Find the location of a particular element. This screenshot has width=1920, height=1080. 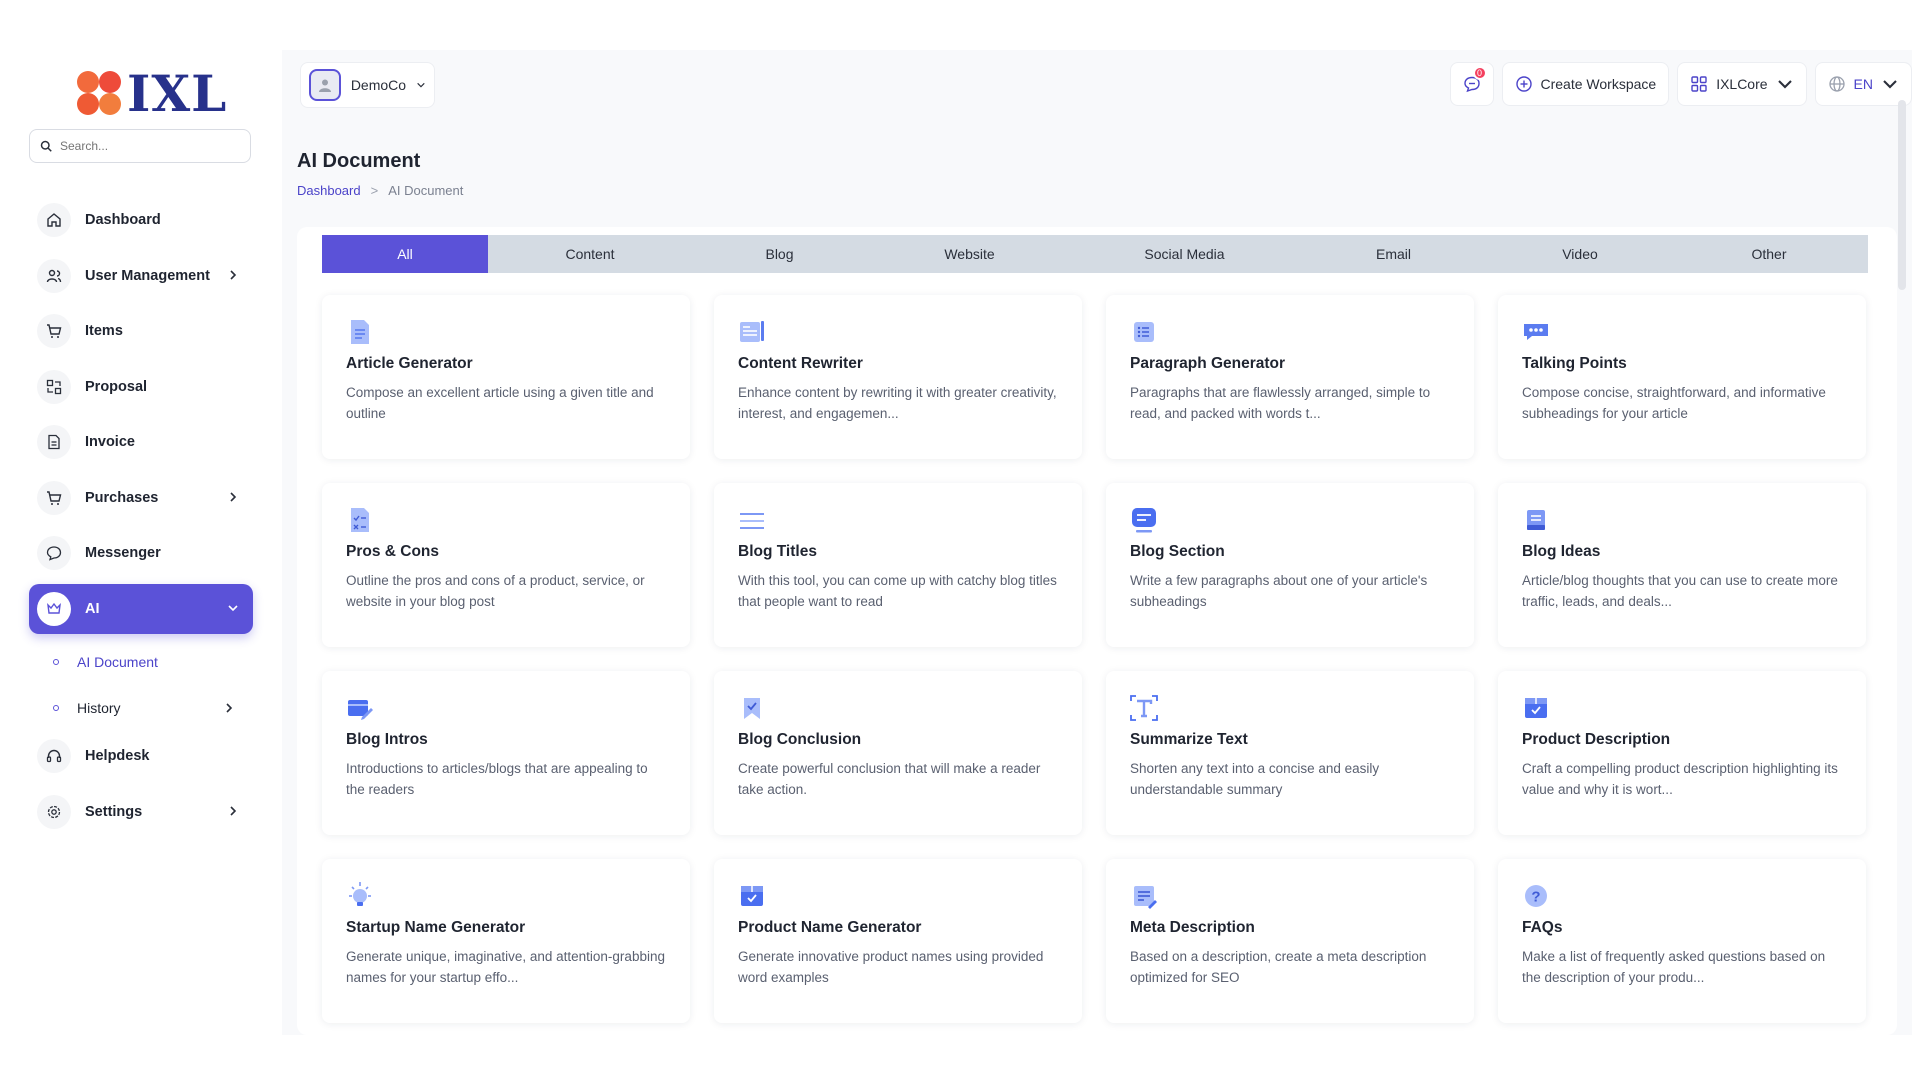

card-title: Pros & Cons is located at coordinates (393, 551).